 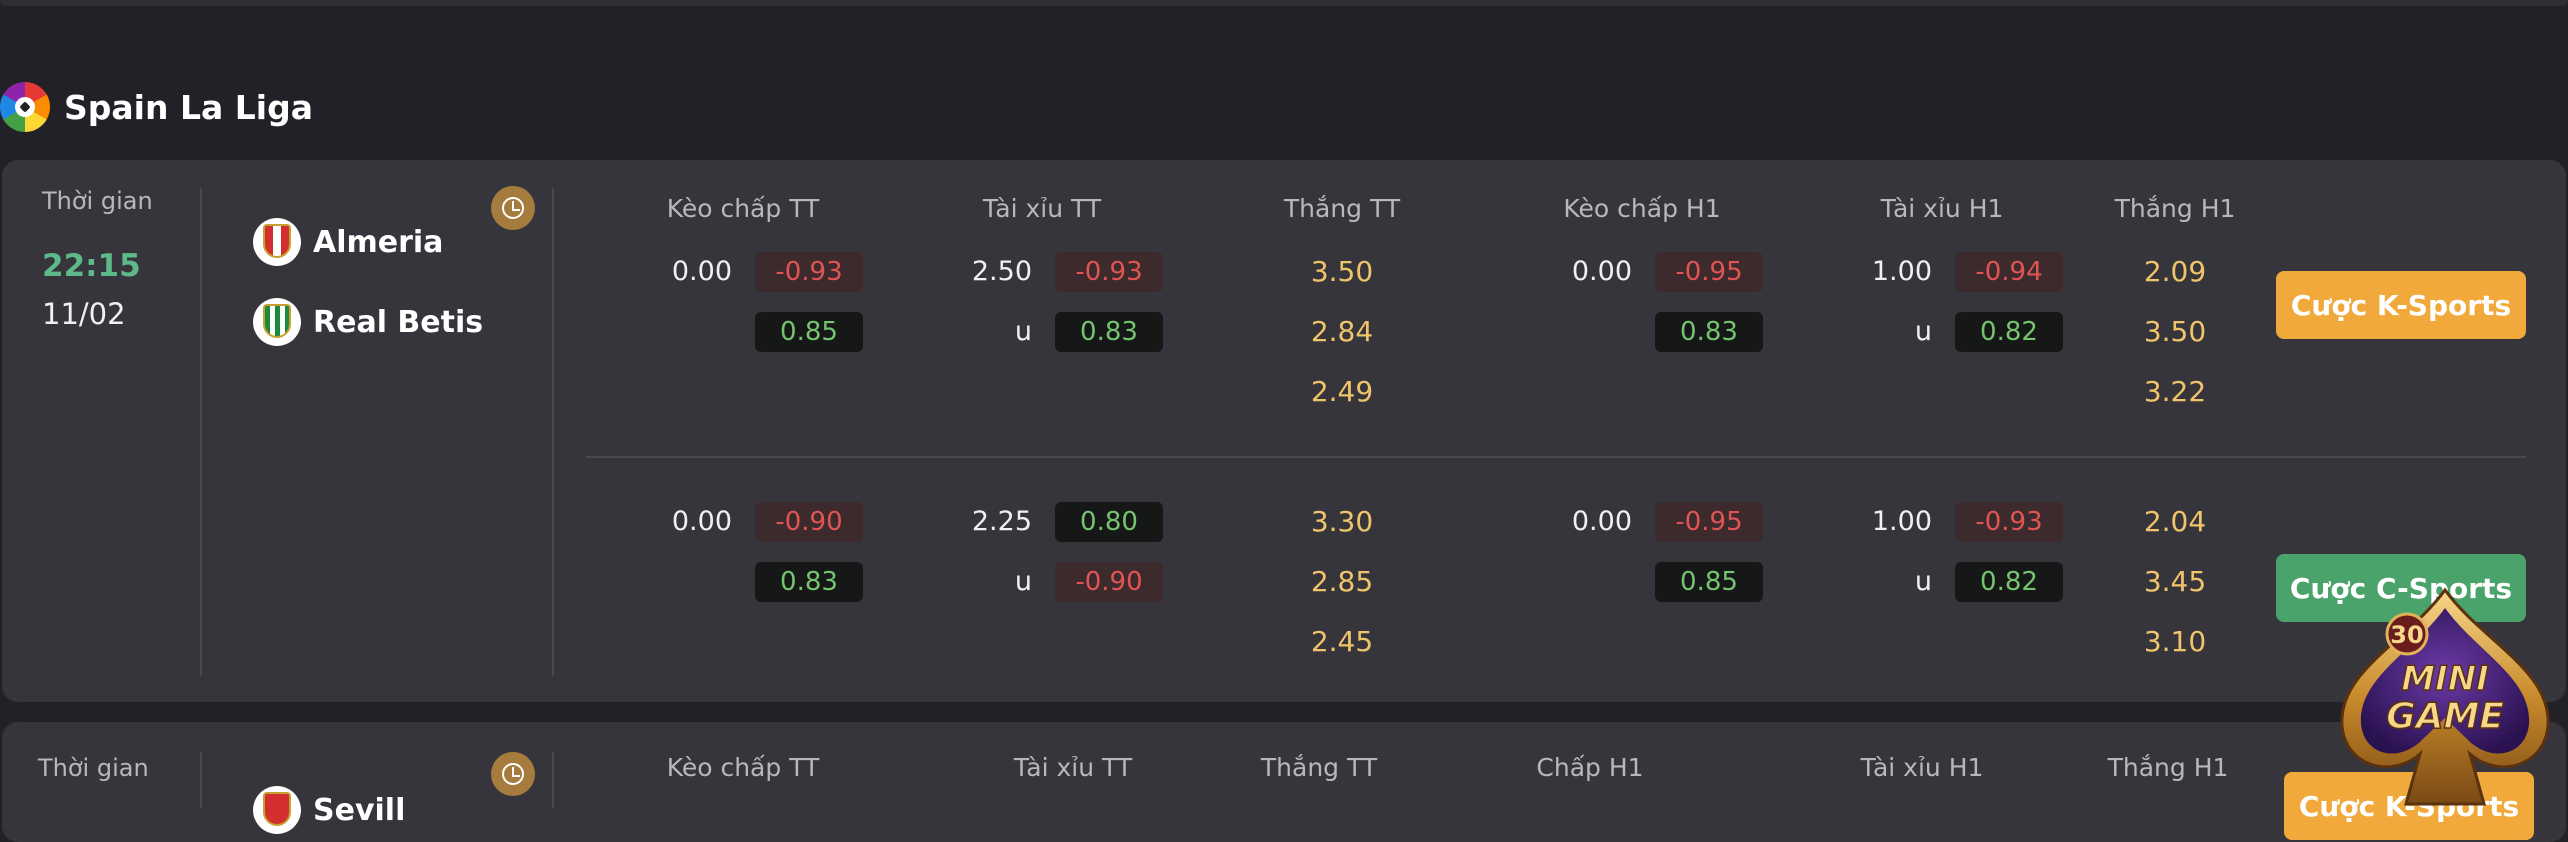 I want to click on laliga-logo-icon, so click(x=25, y=107).